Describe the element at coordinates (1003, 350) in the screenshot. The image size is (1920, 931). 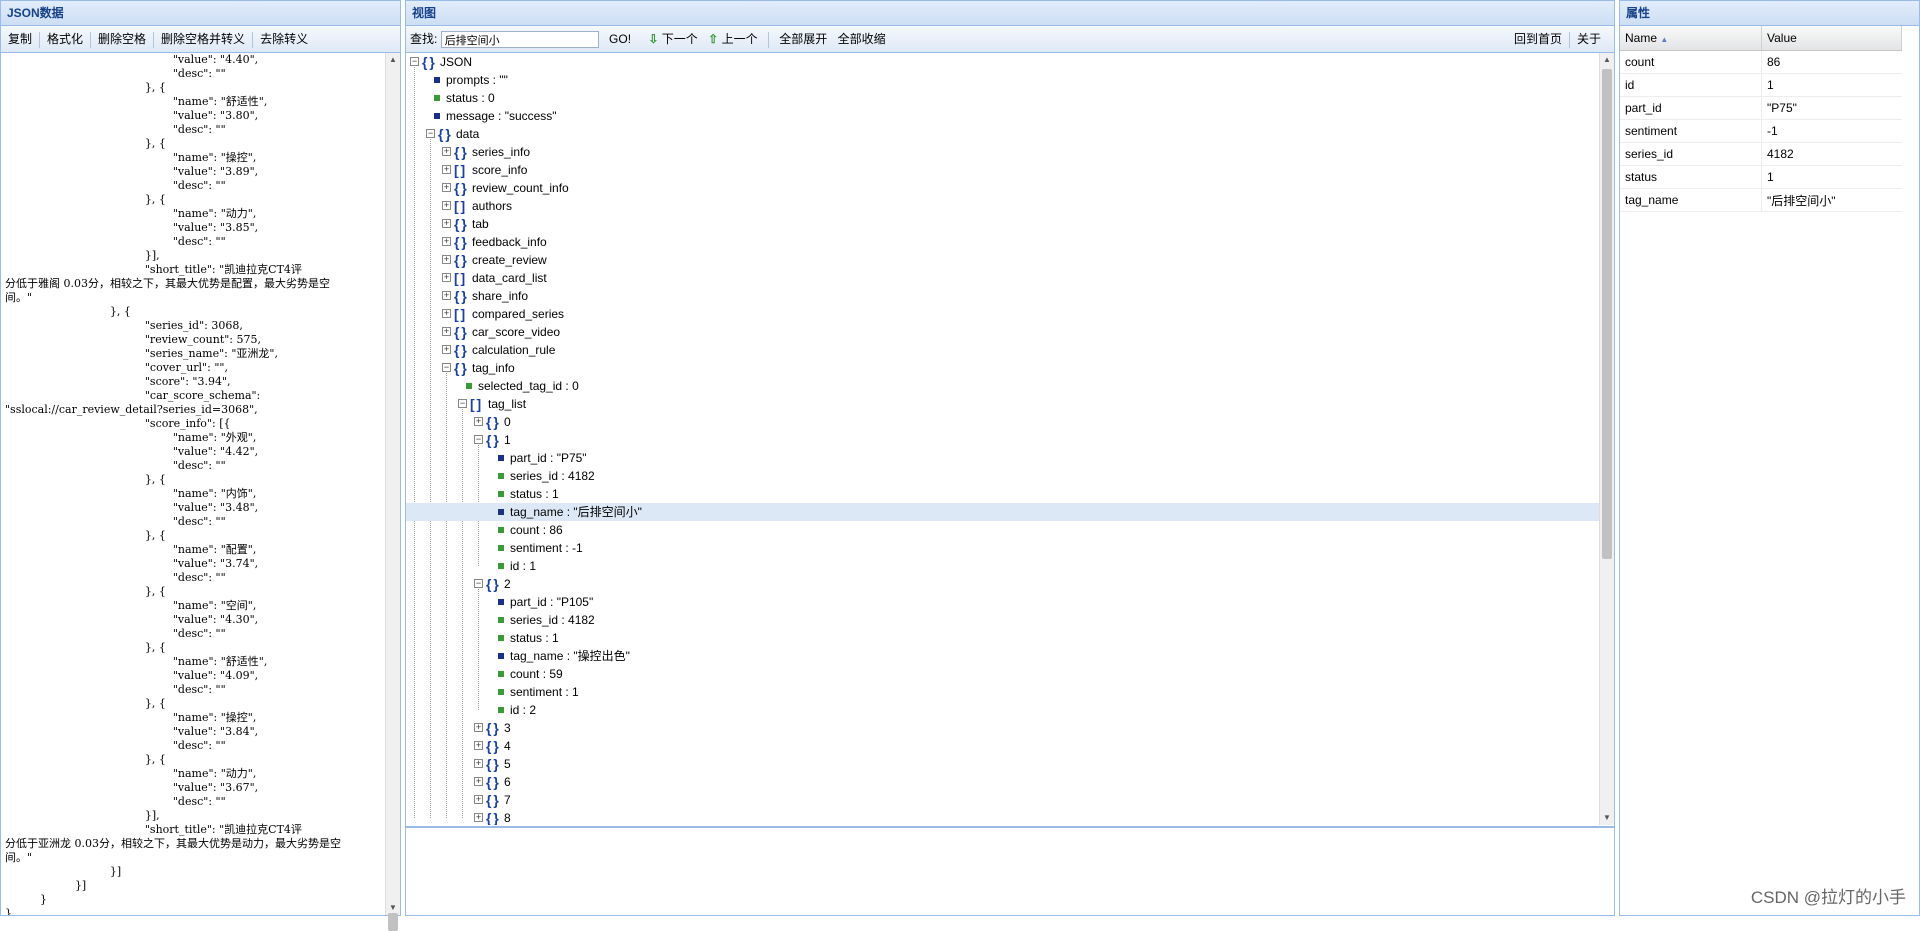
I see `tree-node: +{ } calculation_rule` at that location.